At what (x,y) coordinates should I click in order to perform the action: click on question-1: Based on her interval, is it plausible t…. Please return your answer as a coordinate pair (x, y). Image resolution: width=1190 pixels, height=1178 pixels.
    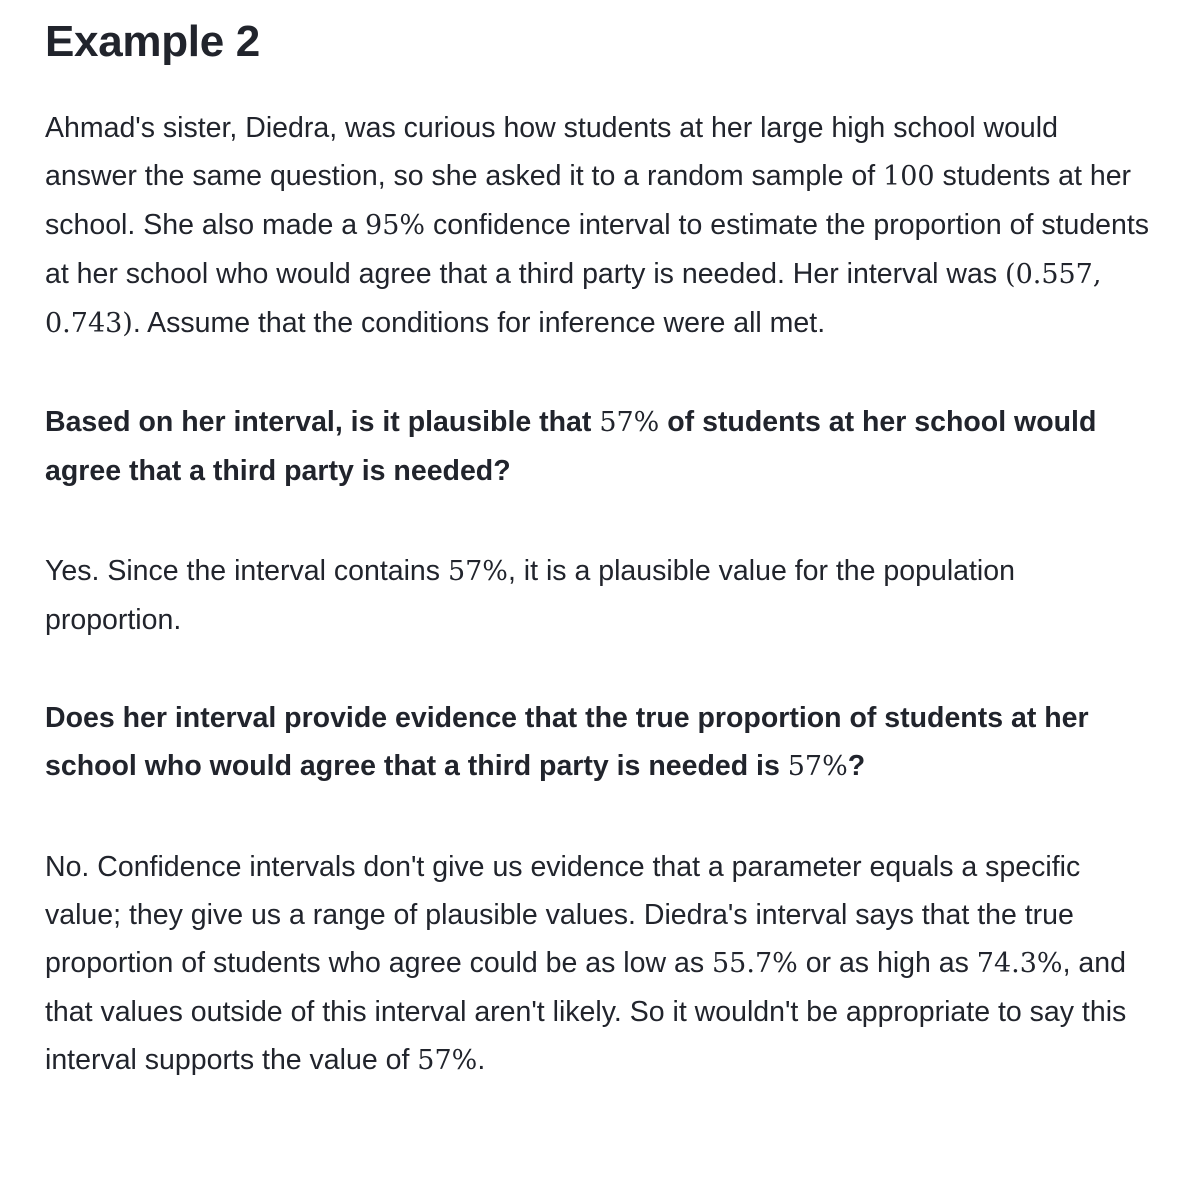
    Looking at the image, I should click on (600, 446).